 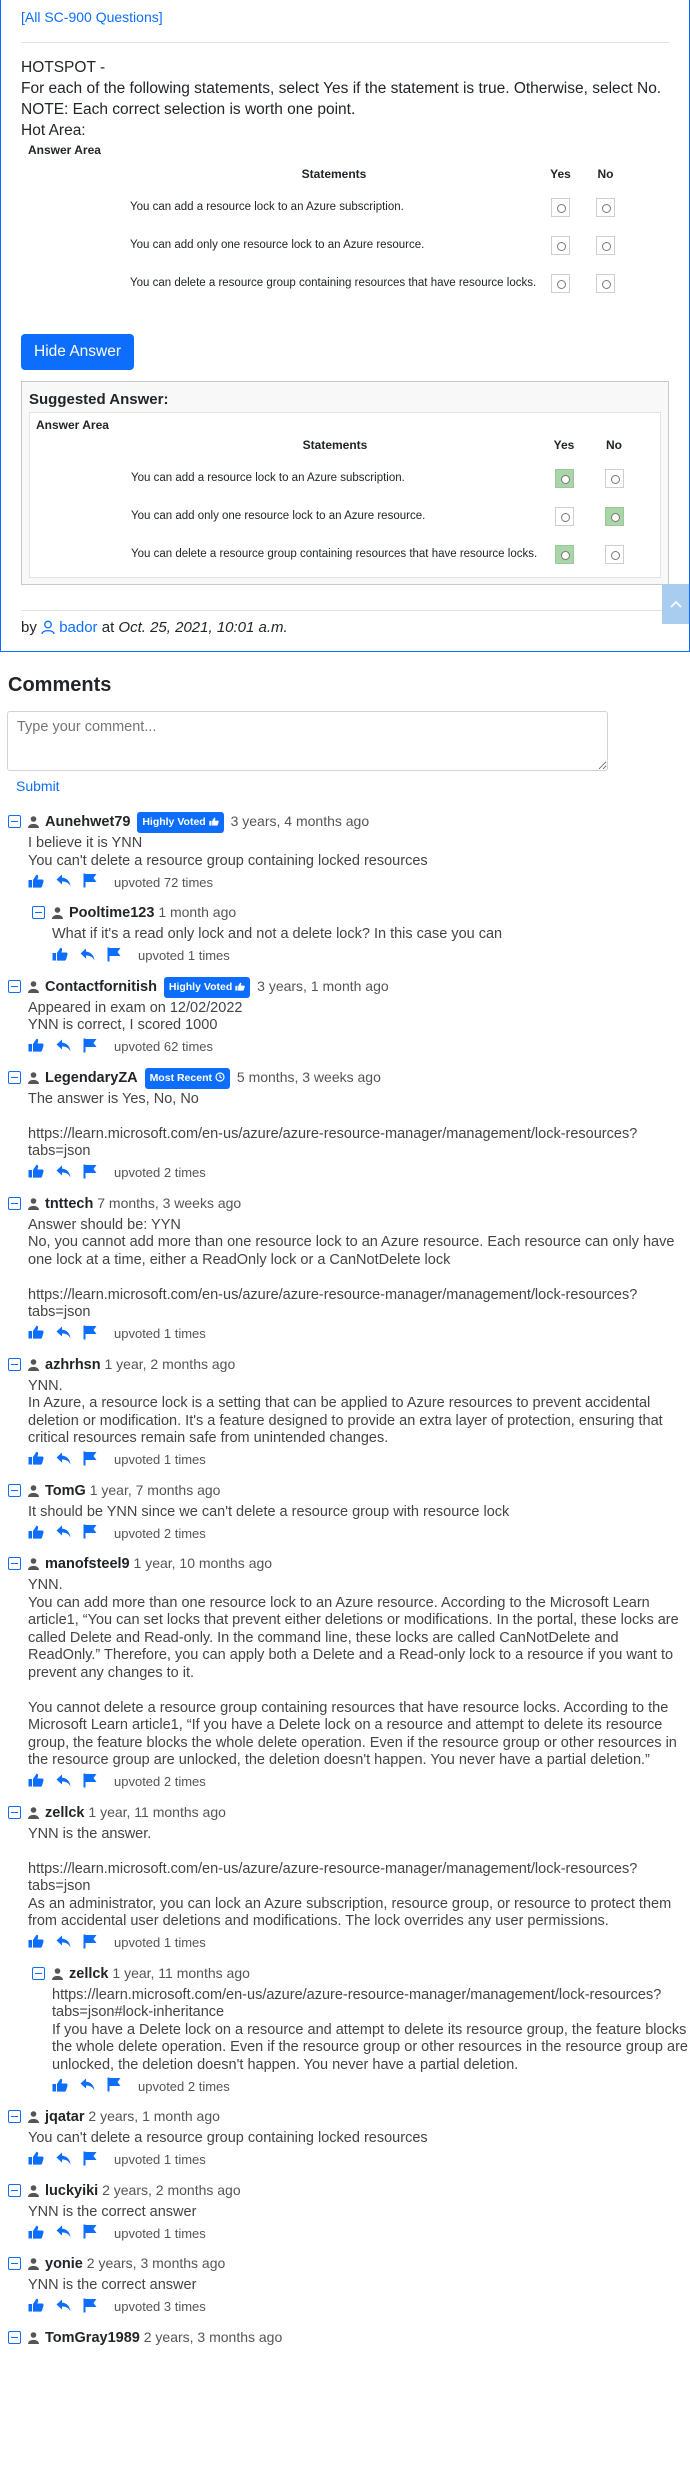 I want to click on comment-username: manofsteel9, so click(x=87, y=1564).